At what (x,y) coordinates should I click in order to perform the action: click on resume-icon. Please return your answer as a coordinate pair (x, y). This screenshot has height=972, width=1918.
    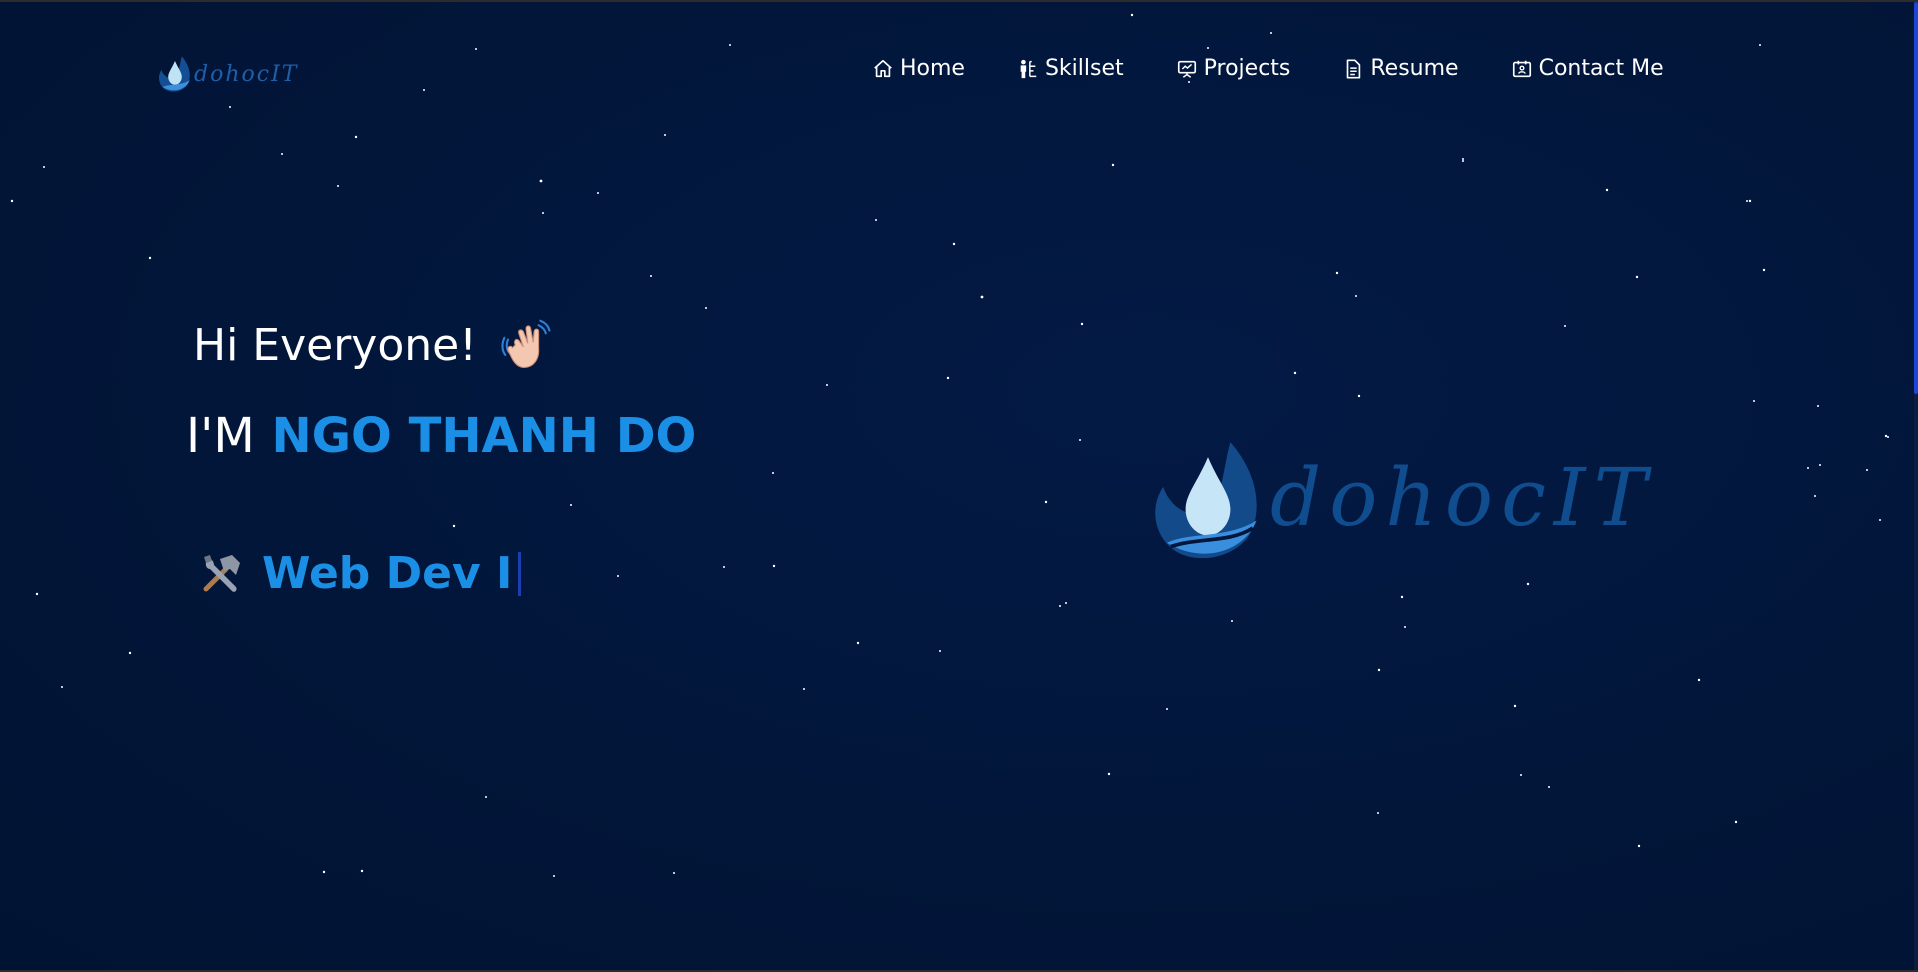
    Looking at the image, I should click on (1354, 68).